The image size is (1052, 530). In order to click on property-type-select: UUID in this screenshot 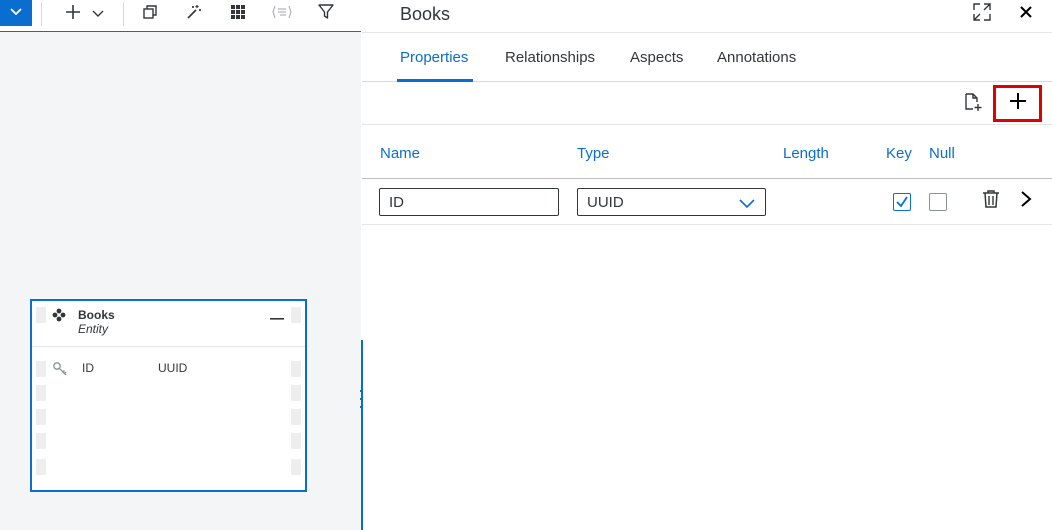, I will do `click(671, 202)`.